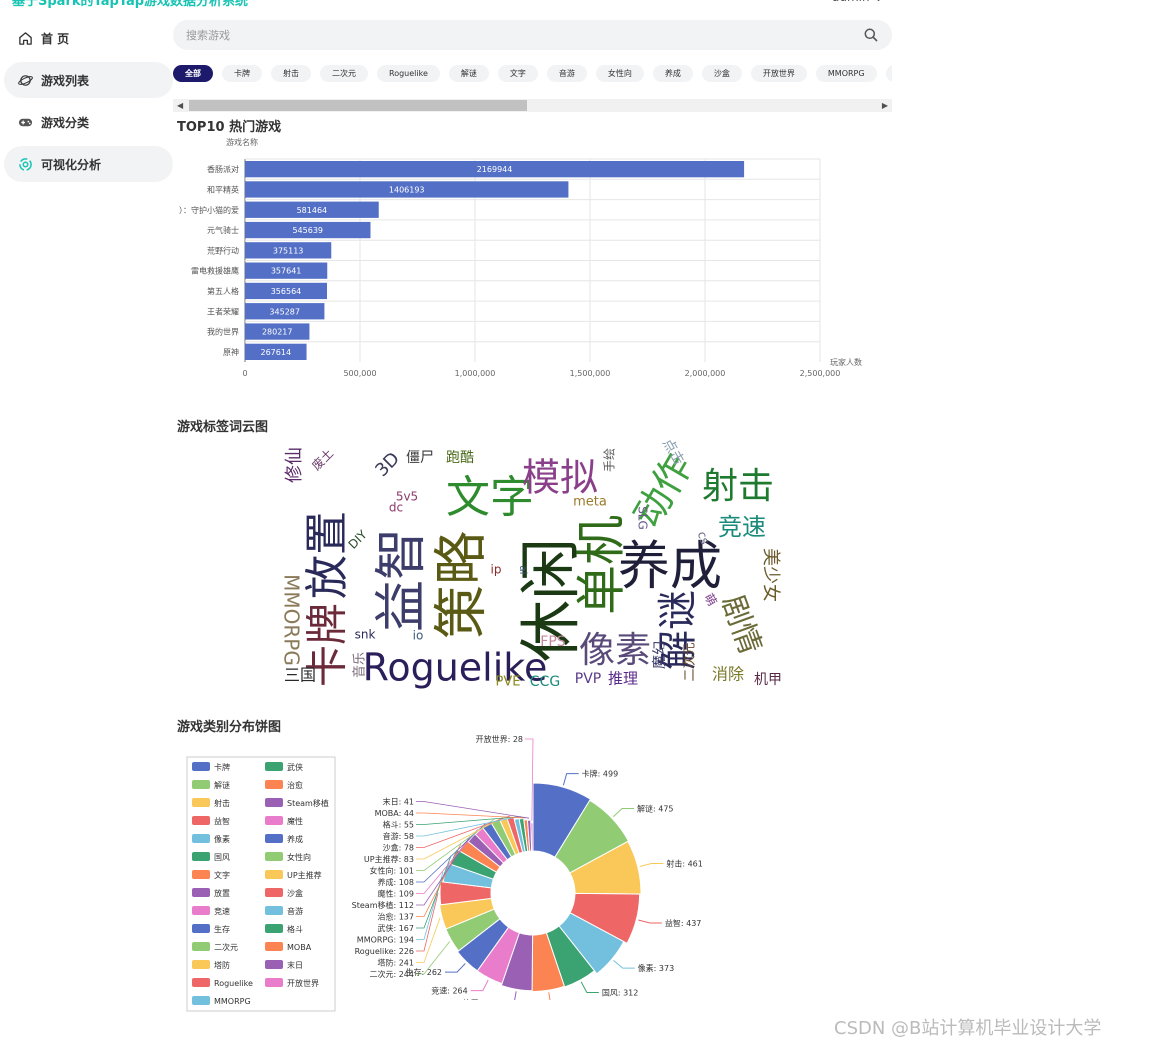 This screenshot has height=1046, width=1164. I want to click on system-title: 基于Spark的TapTap游戏数据分析系统, so click(130, 4).